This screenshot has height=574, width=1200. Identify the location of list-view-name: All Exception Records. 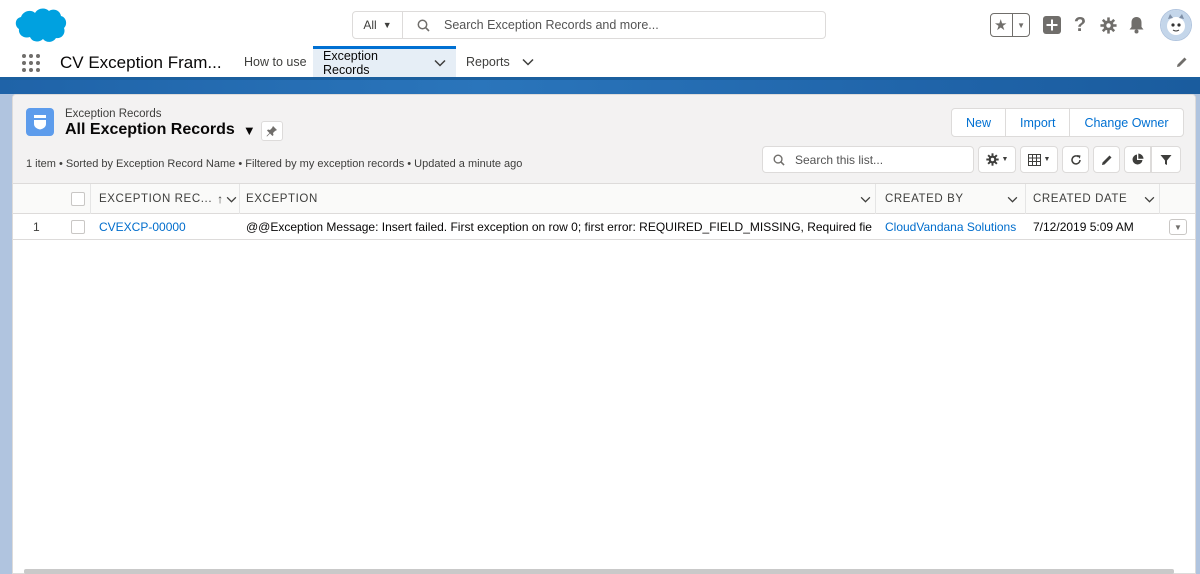
(150, 129).